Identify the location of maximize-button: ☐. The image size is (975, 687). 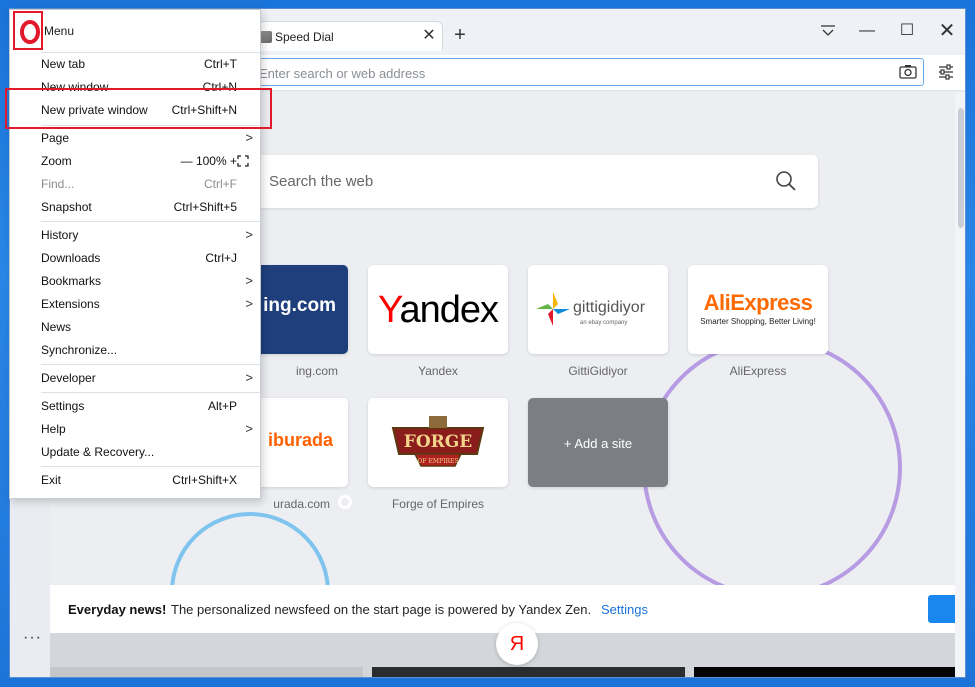
(907, 31).